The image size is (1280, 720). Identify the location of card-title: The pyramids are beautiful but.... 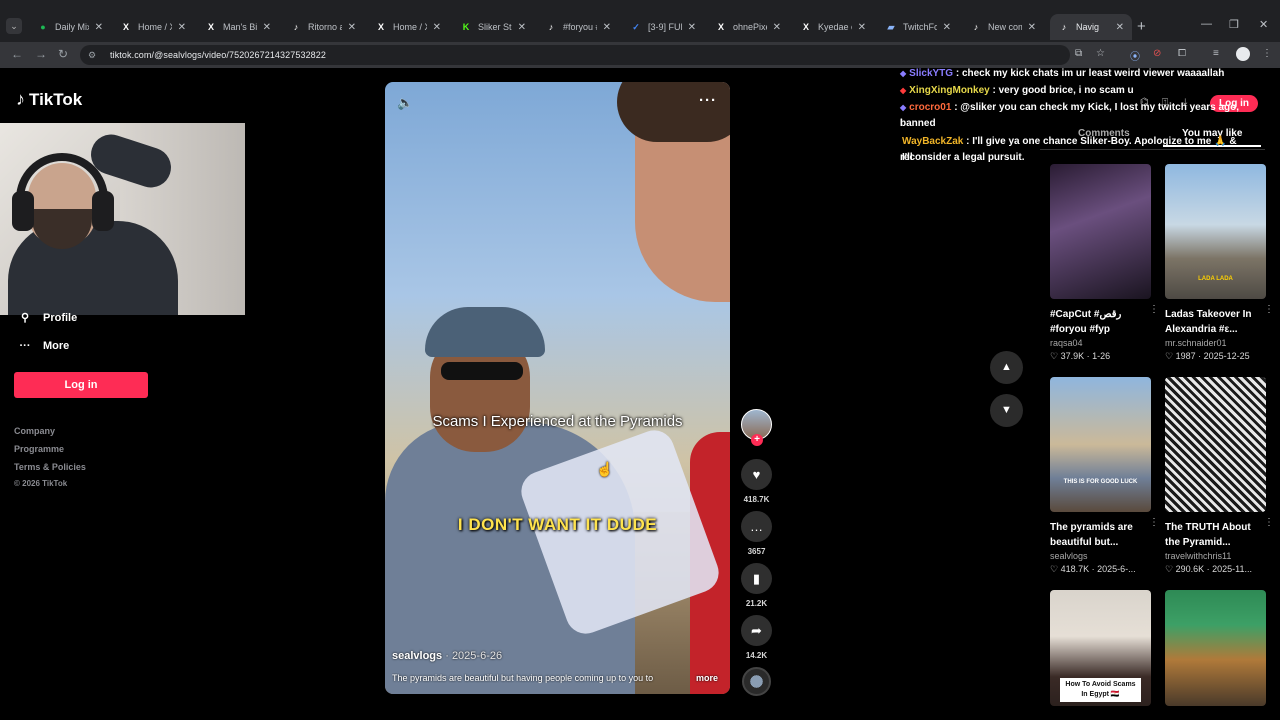
(1100, 535).